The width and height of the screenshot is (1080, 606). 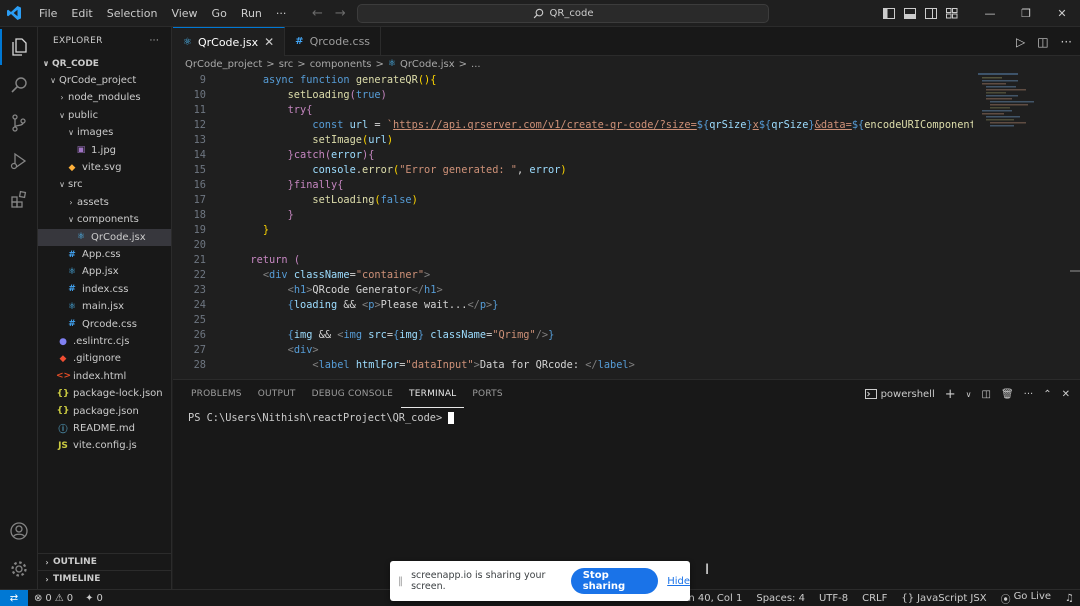 I want to click on tree-file: ▣ 1.jpg, so click(x=104, y=150).